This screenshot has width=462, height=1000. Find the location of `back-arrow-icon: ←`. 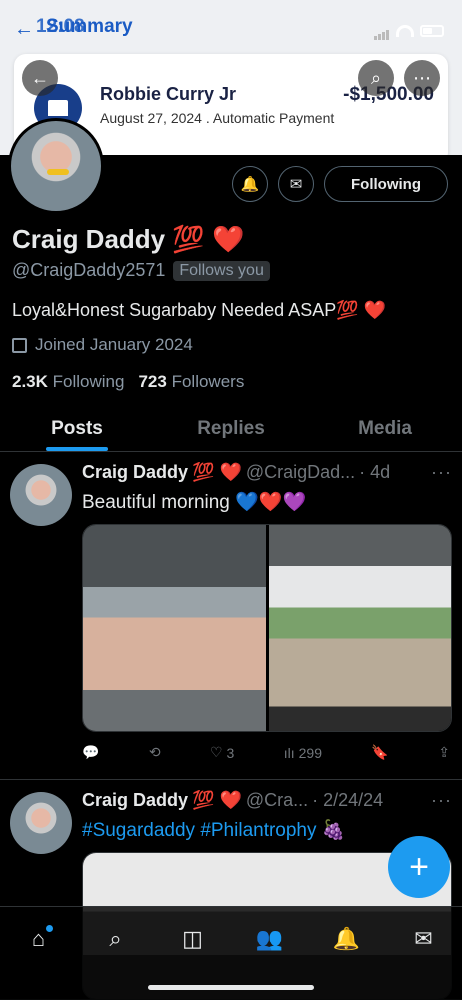

back-arrow-icon: ← is located at coordinates (24, 29).